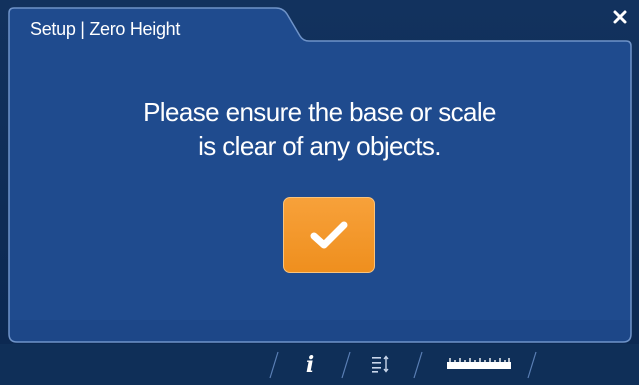 This screenshot has width=639, height=385. What do you see at coordinates (319, 146) in the screenshot?
I see `message-line-2: is clear of any objects.` at bounding box center [319, 146].